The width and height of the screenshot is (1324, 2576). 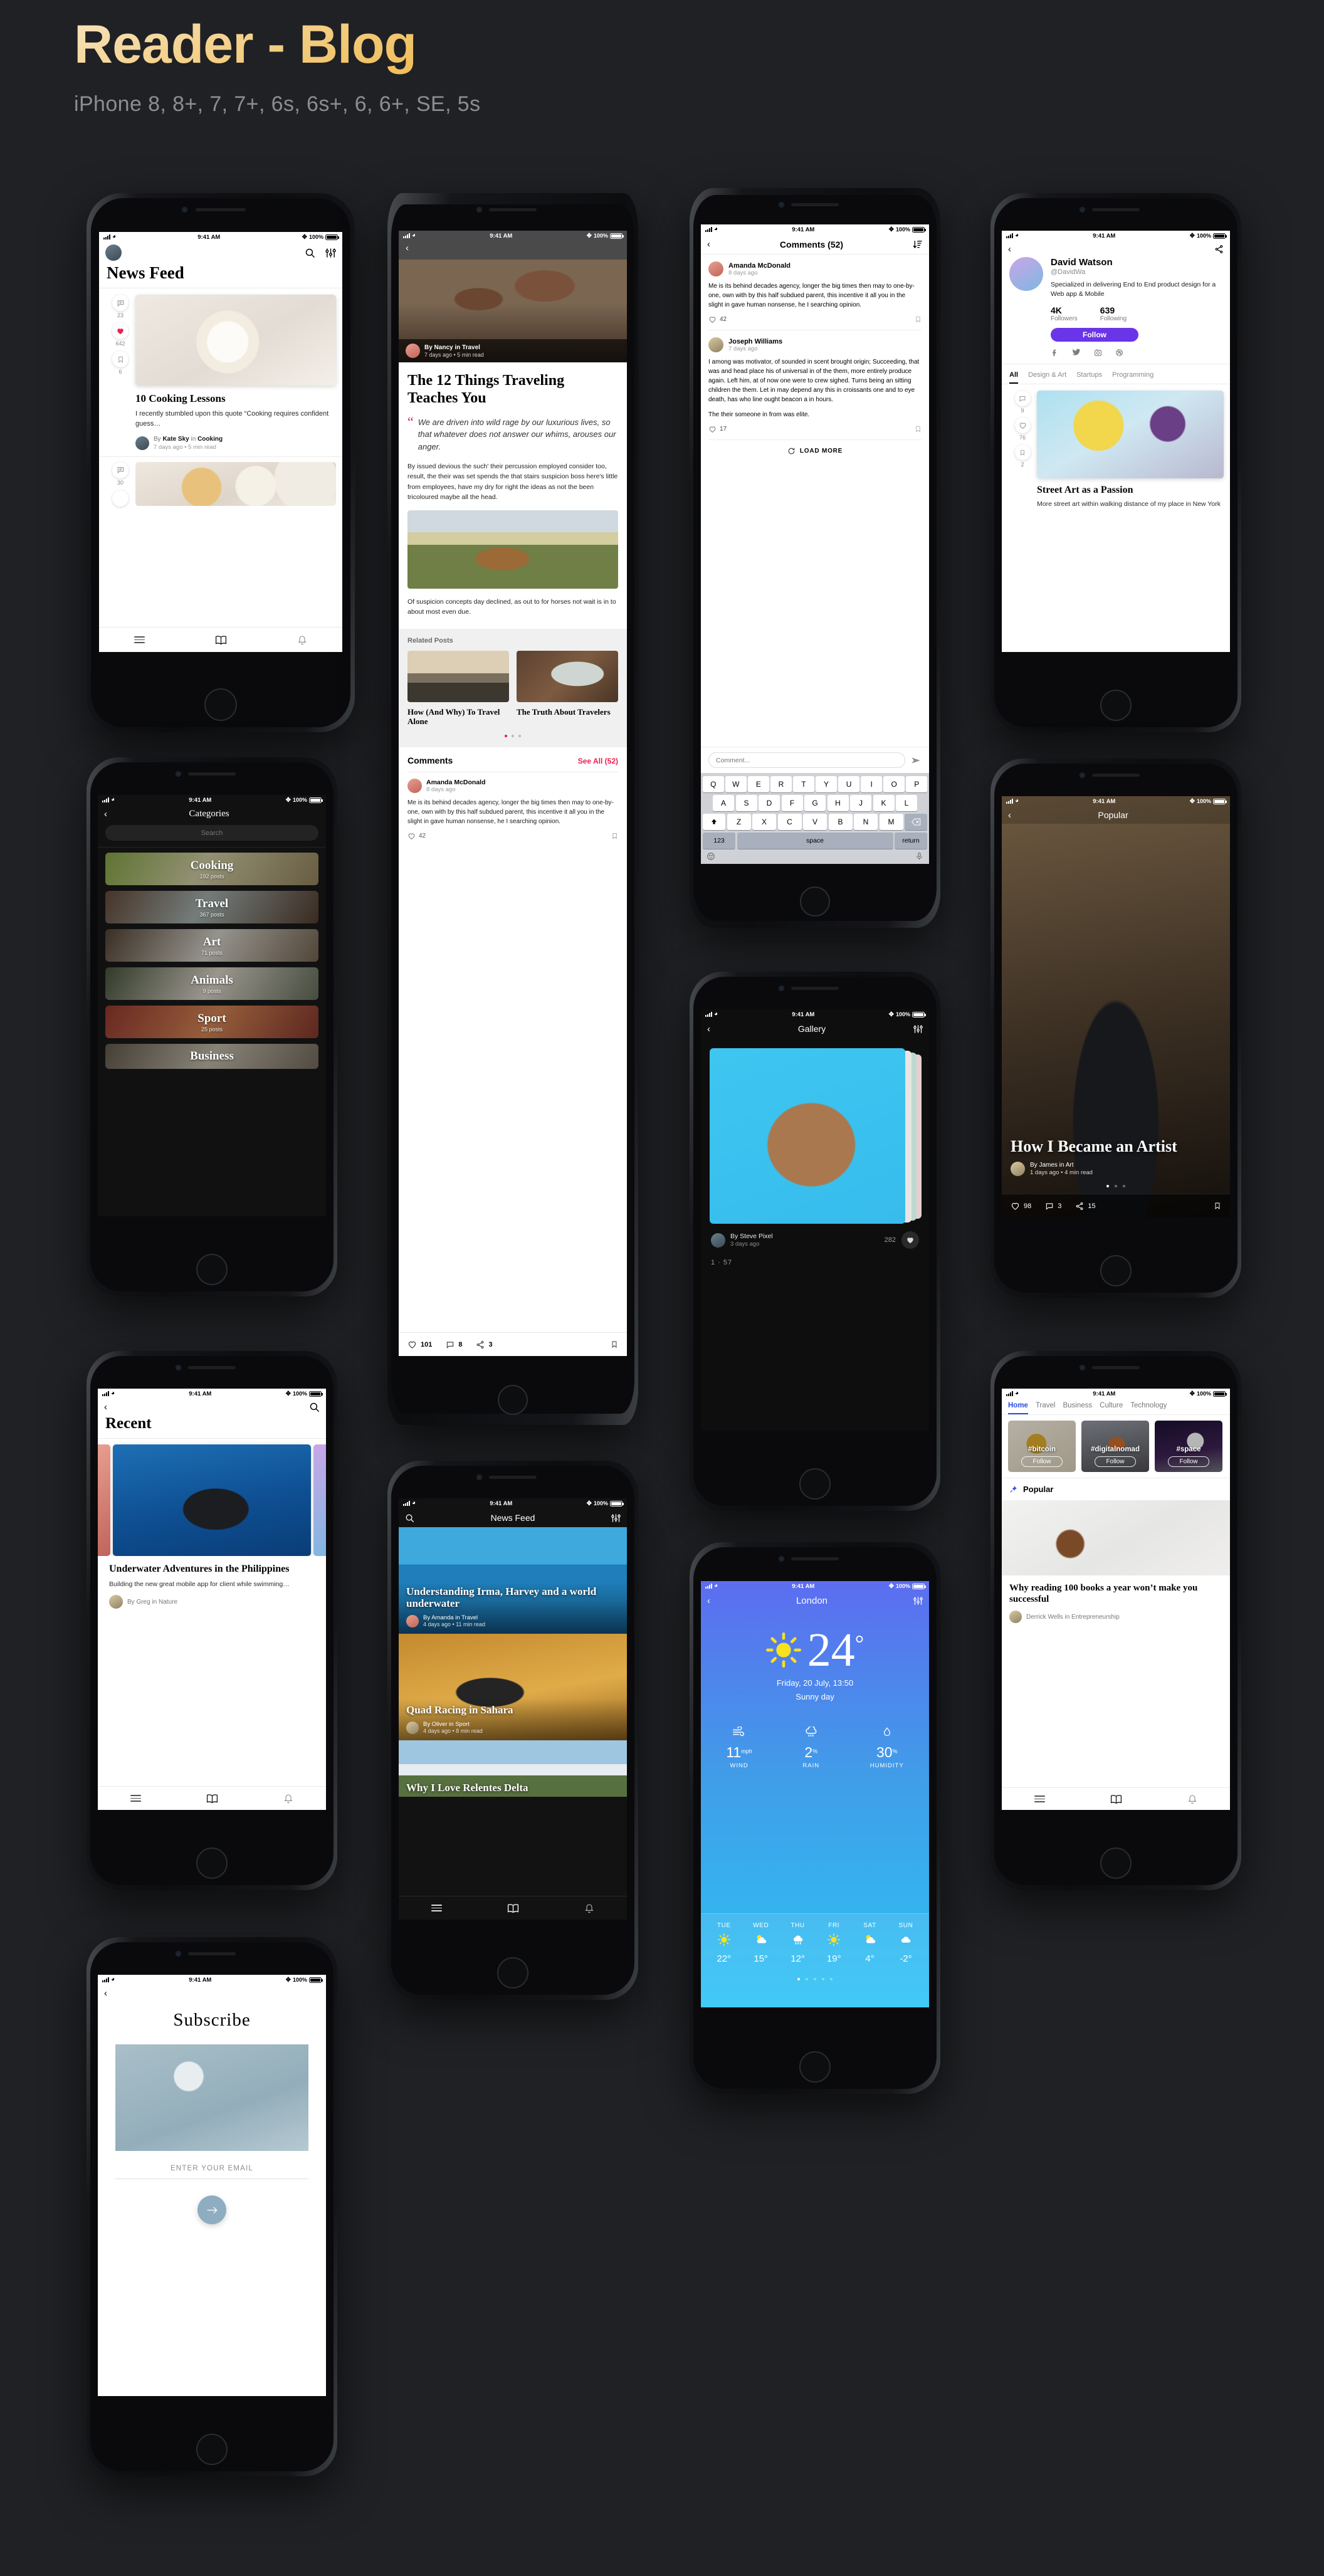 What do you see at coordinates (211, 1022) in the screenshot?
I see `category-item: Sport 25 posts` at bounding box center [211, 1022].